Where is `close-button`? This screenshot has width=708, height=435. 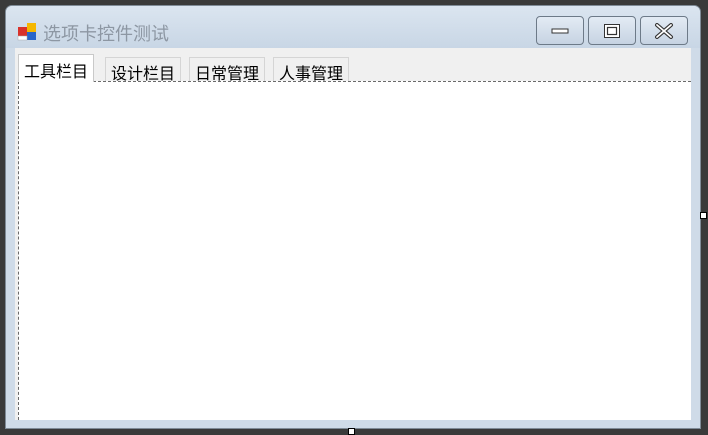 close-button is located at coordinates (664, 30).